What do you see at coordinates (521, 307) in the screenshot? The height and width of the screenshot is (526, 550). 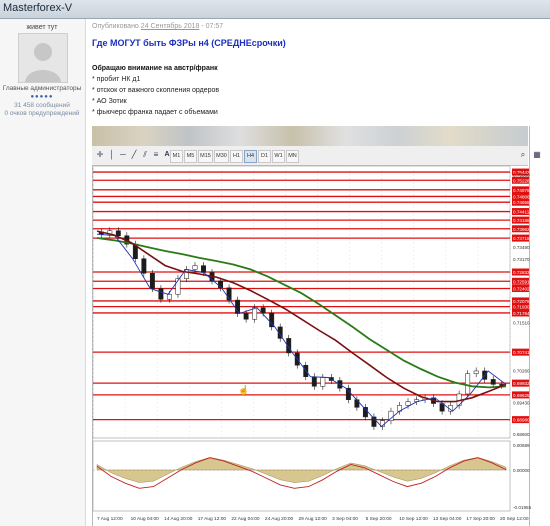 I see `price-axis-label: 0.71930` at bounding box center [521, 307].